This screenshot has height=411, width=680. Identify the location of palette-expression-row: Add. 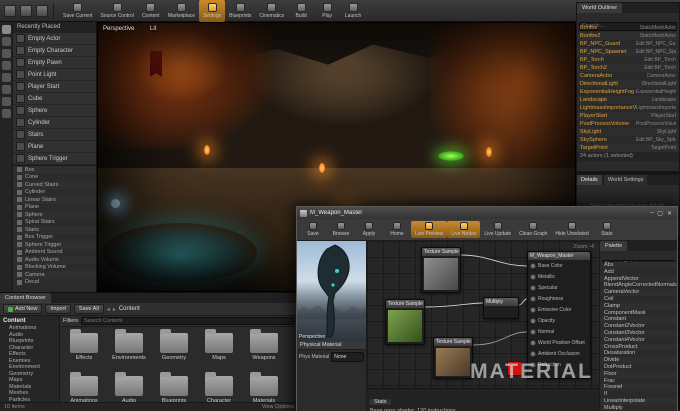
(638, 272).